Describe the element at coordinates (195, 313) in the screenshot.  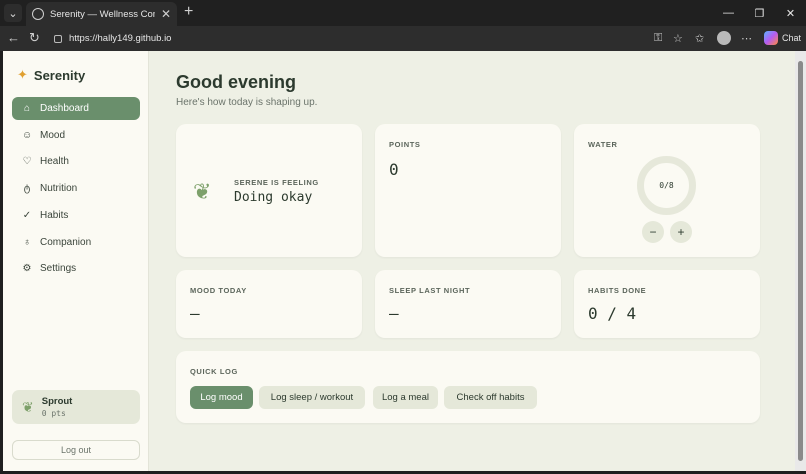
I see `mood-value: —` at that location.